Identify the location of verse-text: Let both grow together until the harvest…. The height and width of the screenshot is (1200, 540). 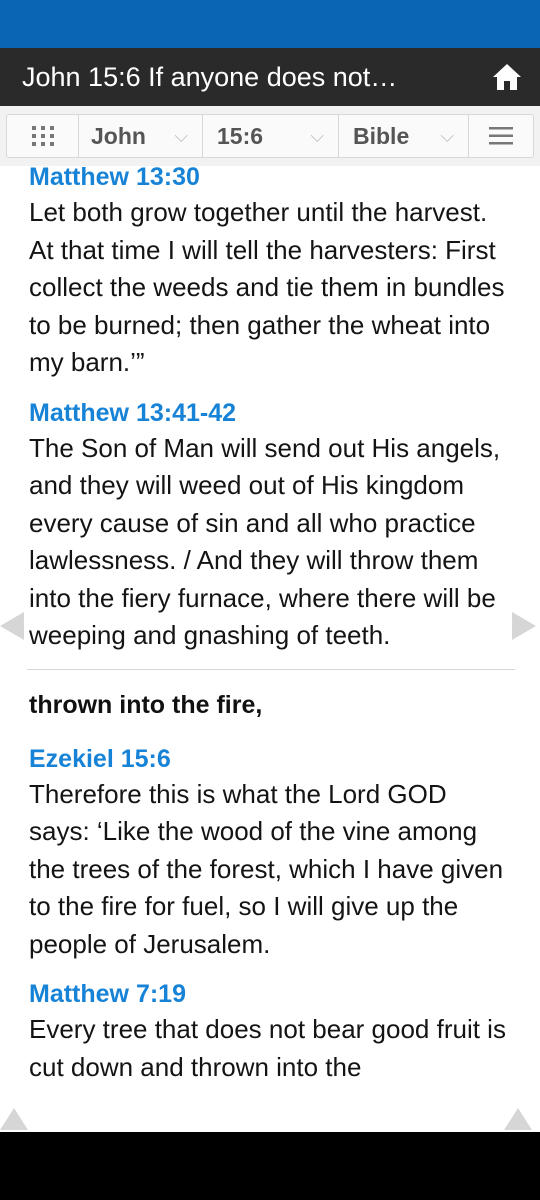
(267, 287).